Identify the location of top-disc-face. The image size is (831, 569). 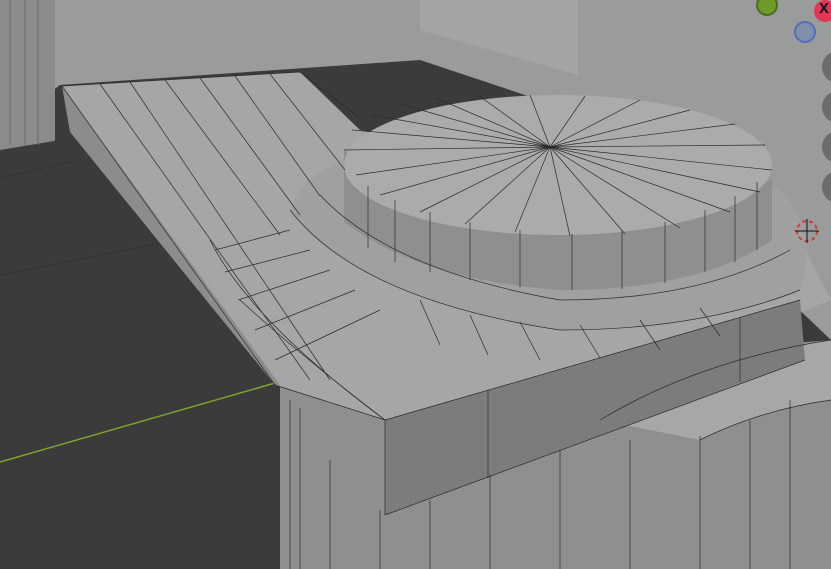
(558, 165).